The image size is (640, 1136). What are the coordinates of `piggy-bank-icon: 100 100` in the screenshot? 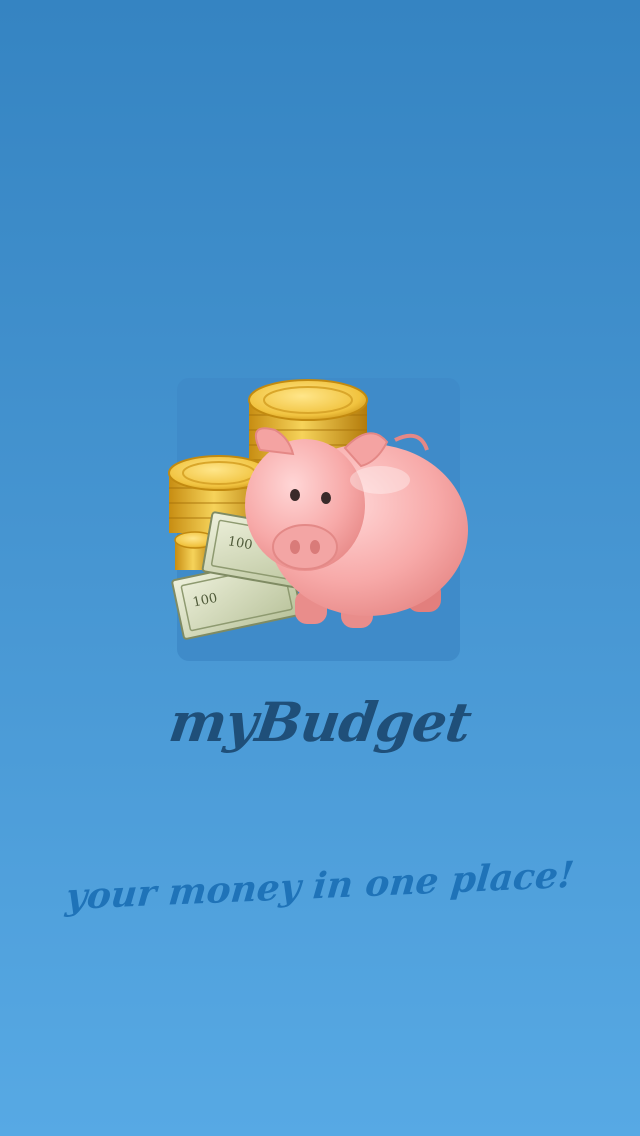 It's located at (318, 509).